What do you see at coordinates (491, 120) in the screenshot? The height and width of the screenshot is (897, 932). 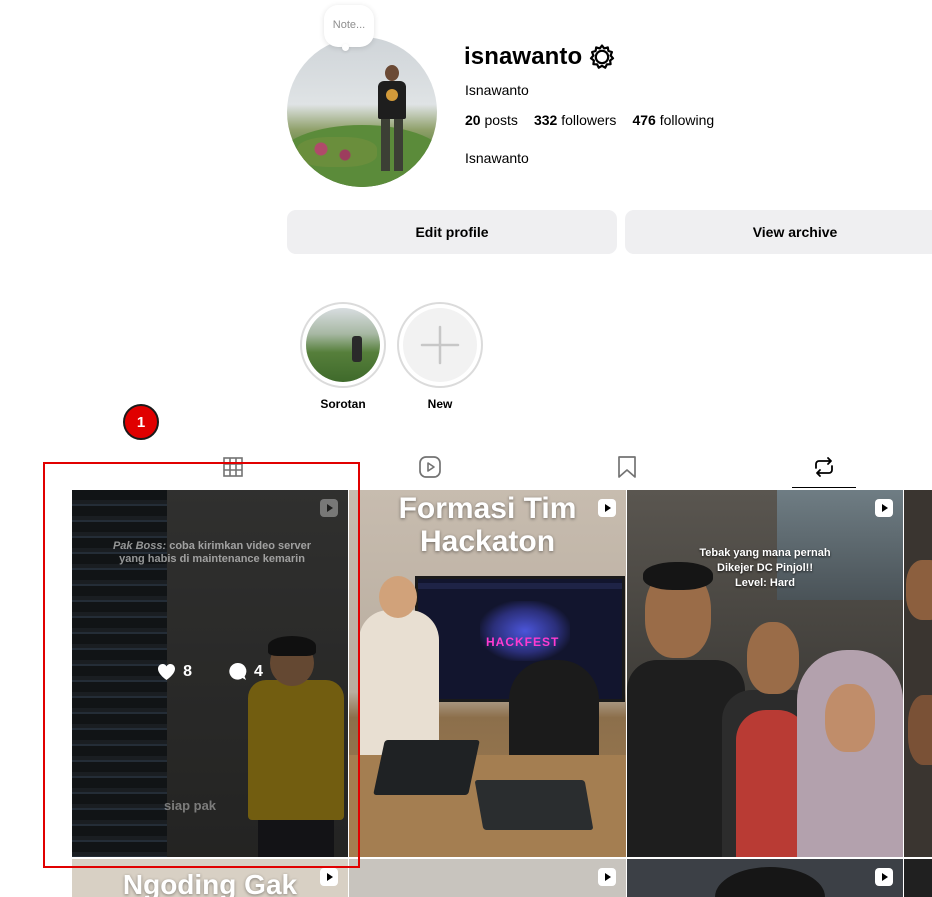 I see `posts-stat: 20 posts` at bounding box center [491, 120].